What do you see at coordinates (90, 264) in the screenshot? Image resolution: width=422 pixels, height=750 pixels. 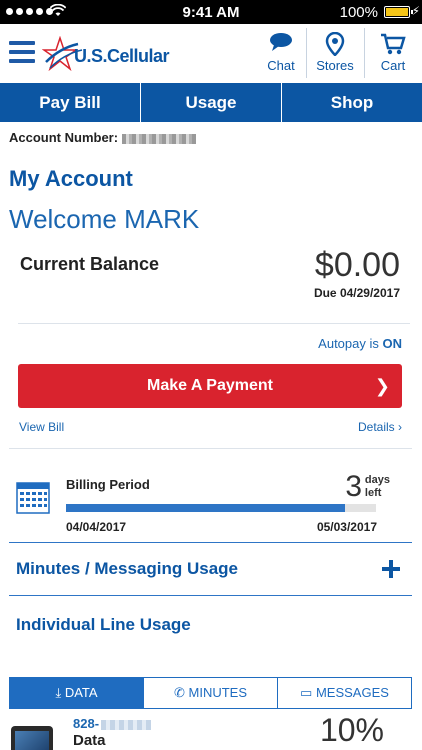 I see `current-balance-label: Current Balance` at bounding box center [90, 264].